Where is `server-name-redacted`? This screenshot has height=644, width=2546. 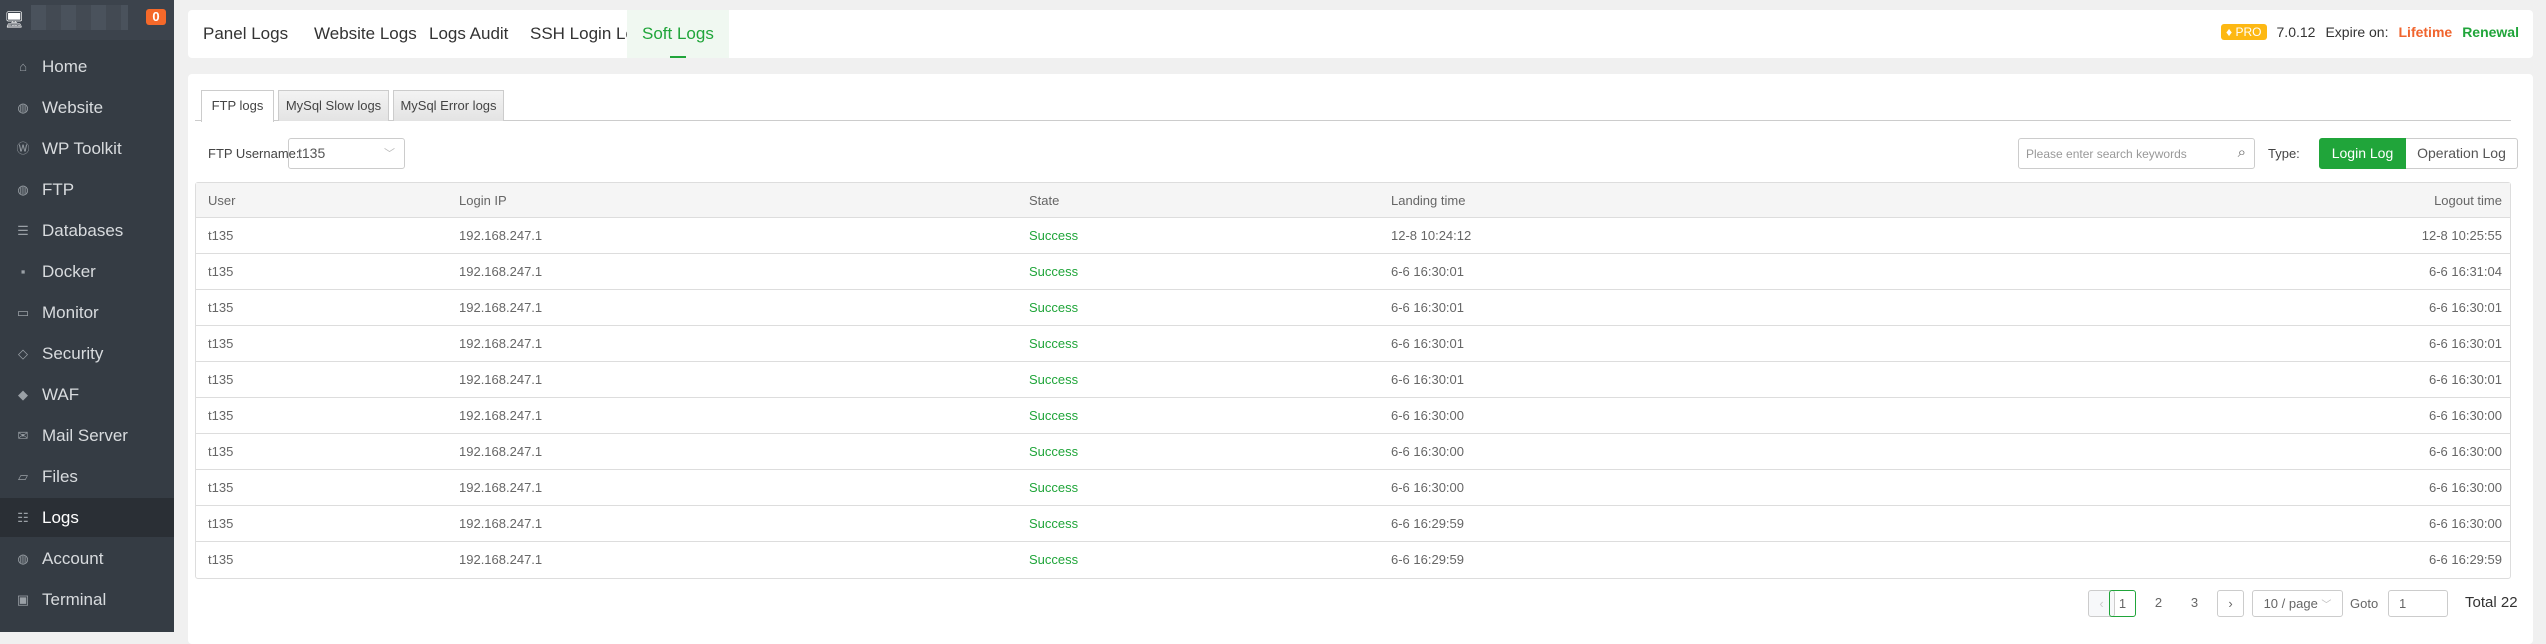 server-name-redacted is located at coordinates (79, 17).